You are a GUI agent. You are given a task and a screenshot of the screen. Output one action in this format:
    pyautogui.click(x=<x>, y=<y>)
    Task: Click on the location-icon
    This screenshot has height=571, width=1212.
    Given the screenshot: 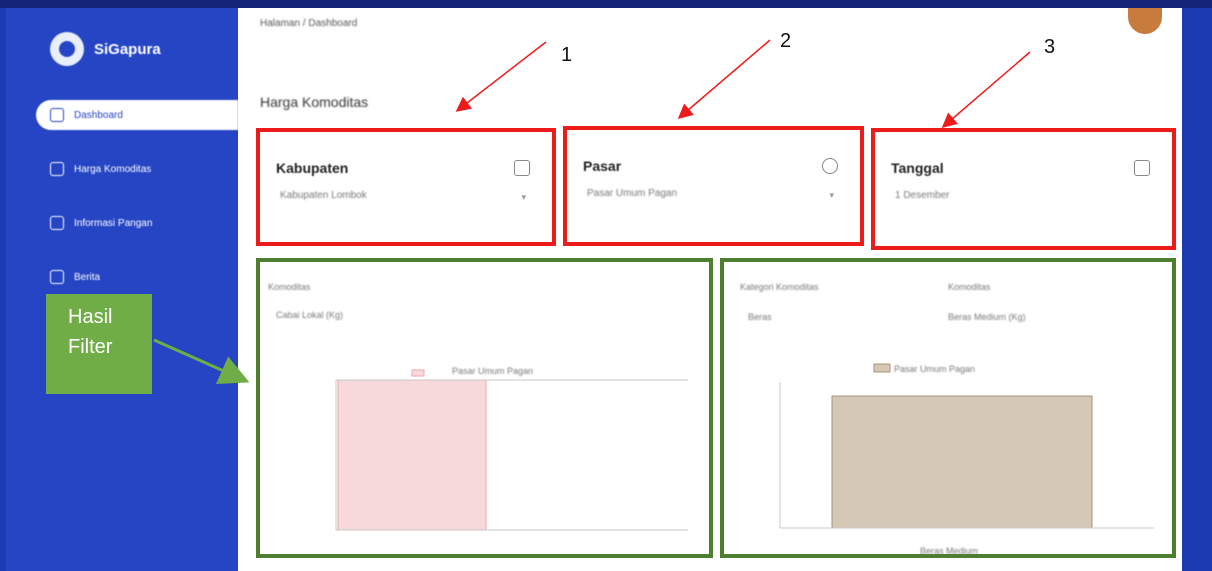 What is the action you would take?
    pyautogui.click(x=830, y=166)
    